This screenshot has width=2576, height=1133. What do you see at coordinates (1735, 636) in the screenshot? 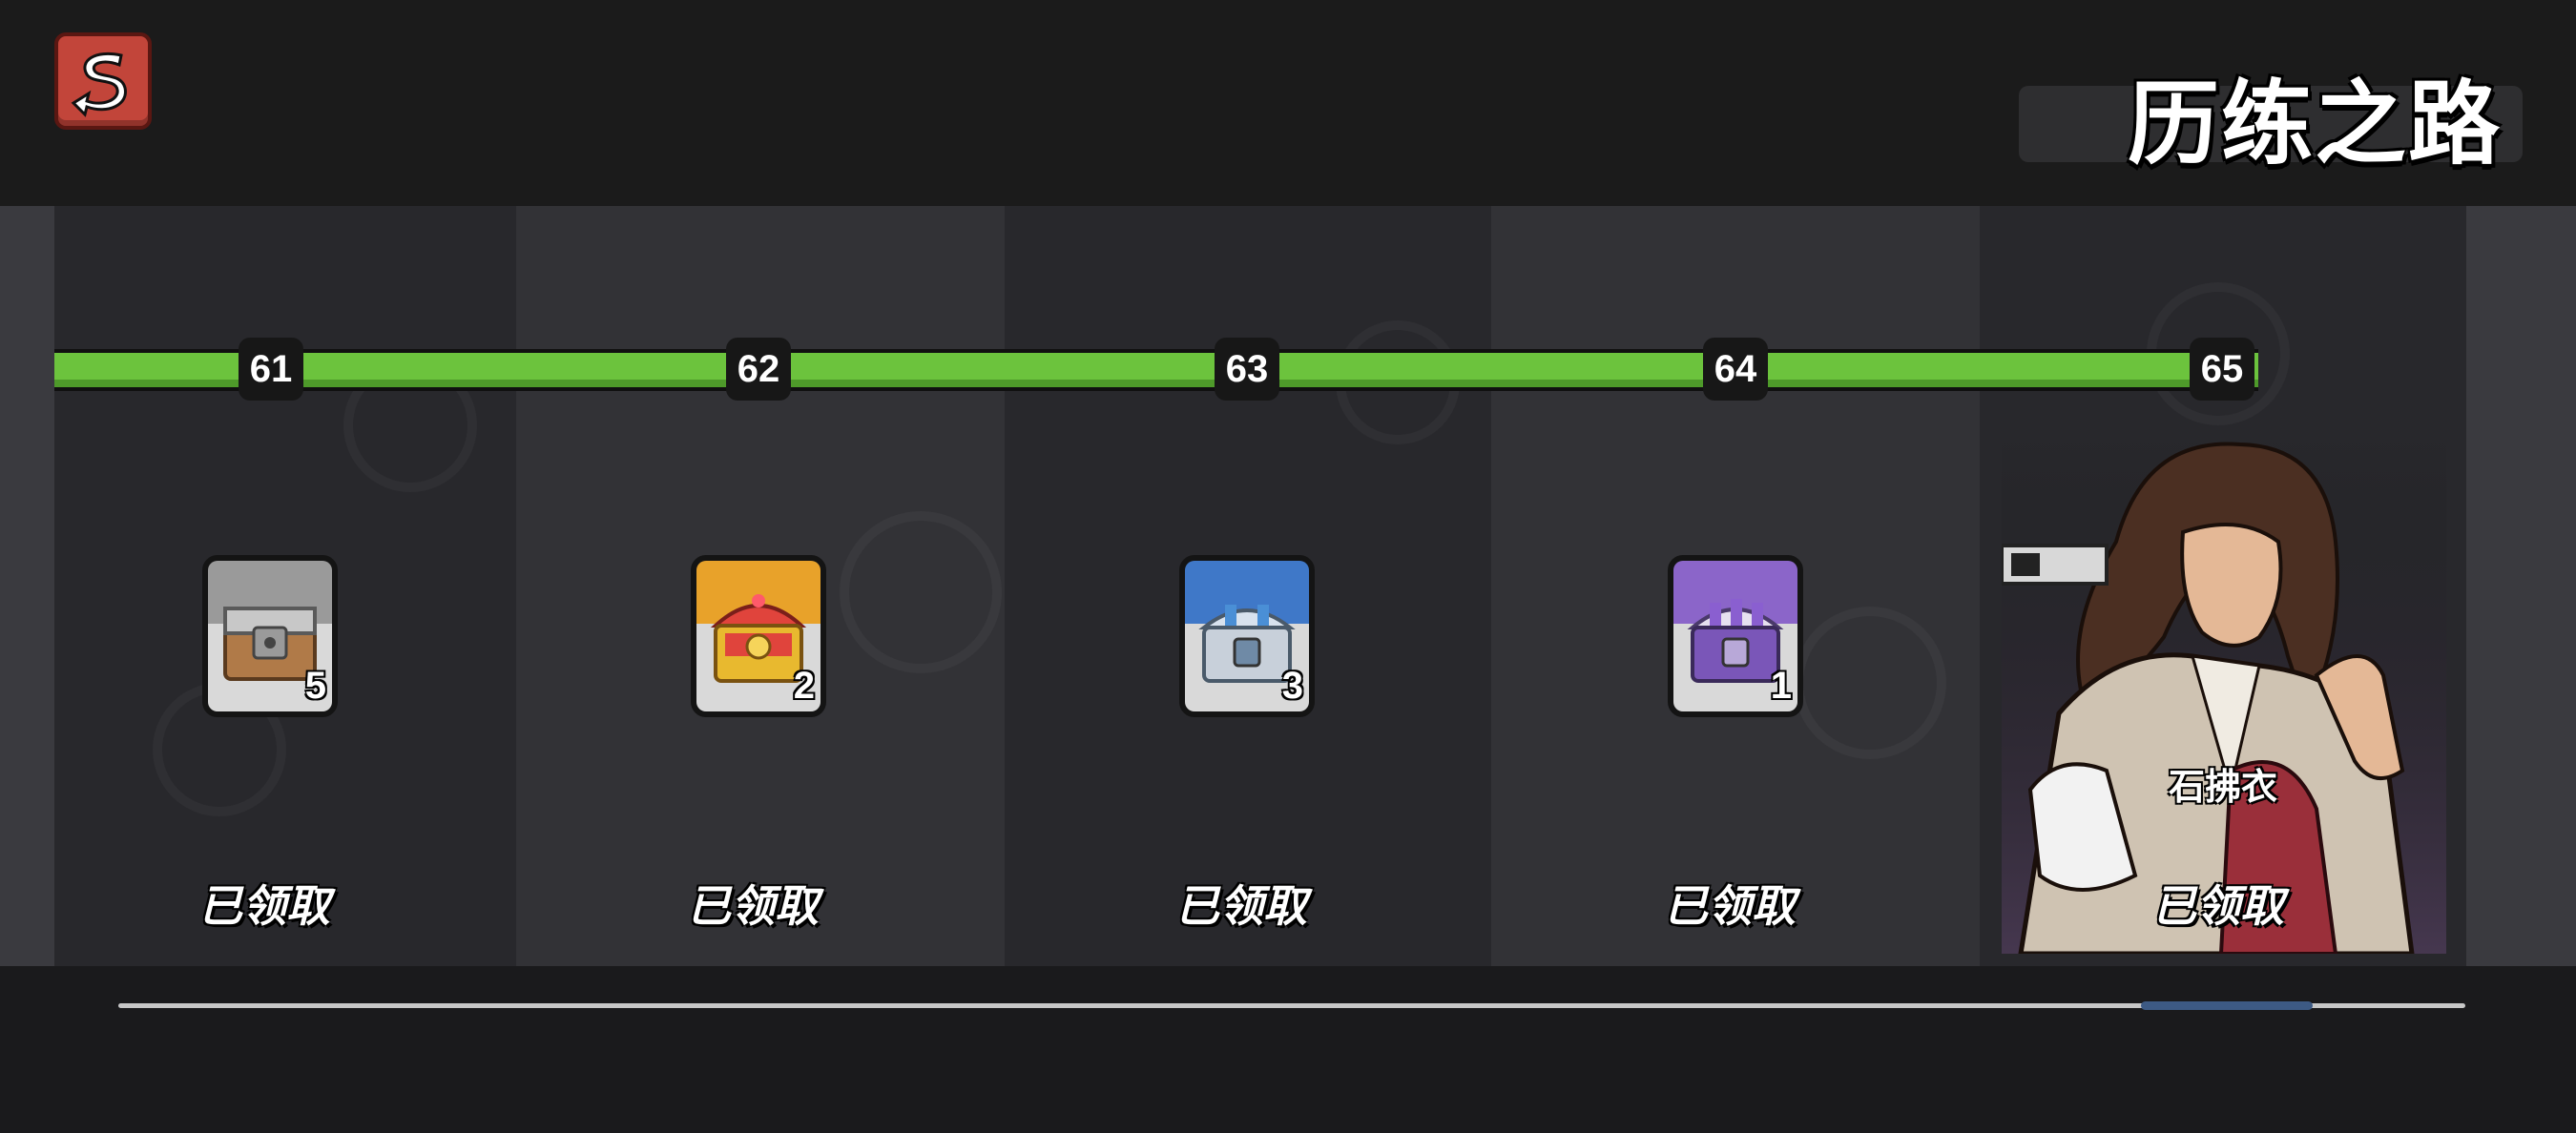
I see `reward-item-64: 1` at bounding box center [1735, 636].